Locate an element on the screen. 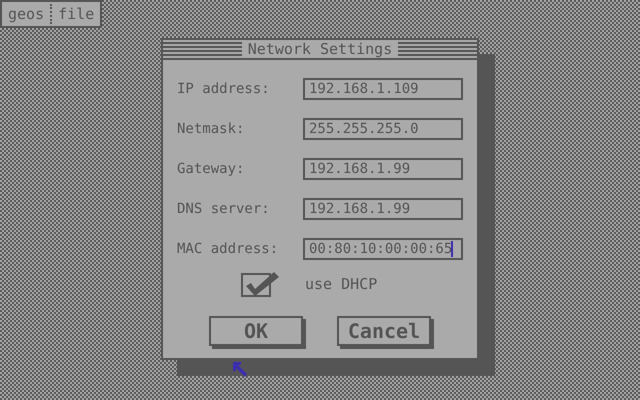 The height and width of the screenshot is (400, 640). menu-item: geos is located at coordinates (26, 14).